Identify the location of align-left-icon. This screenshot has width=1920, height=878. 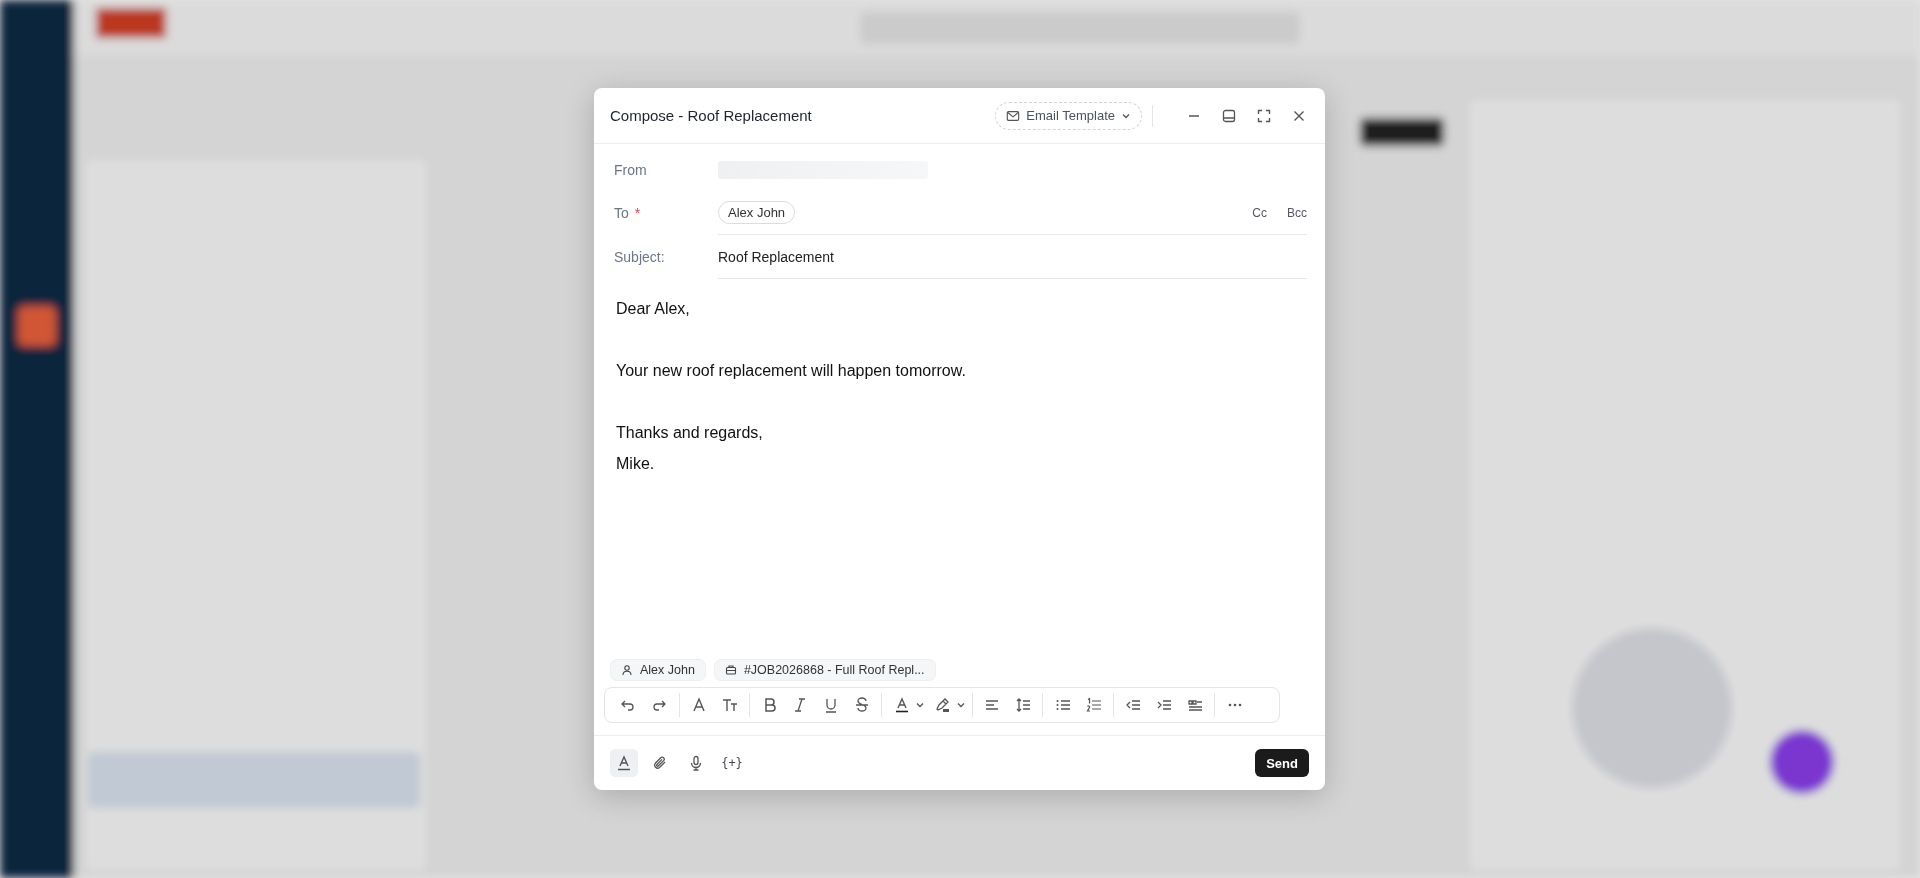
(992, 705).